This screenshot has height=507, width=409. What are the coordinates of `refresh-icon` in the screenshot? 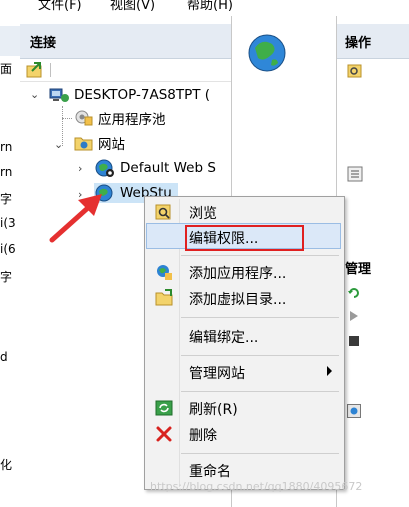 It's located at (164, 408).